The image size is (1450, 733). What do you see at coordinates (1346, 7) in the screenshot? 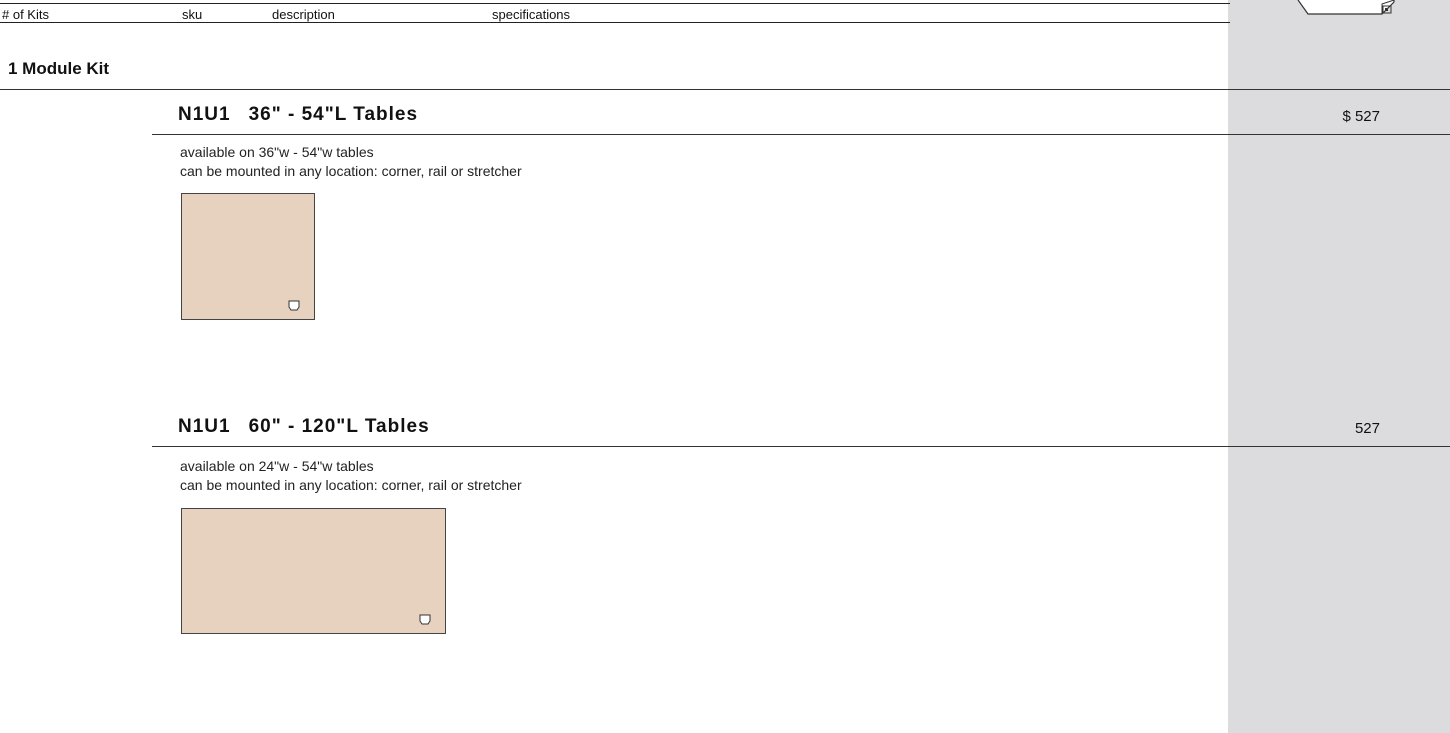
I see `power-unit-icon` at bounding box center [1346, 7].